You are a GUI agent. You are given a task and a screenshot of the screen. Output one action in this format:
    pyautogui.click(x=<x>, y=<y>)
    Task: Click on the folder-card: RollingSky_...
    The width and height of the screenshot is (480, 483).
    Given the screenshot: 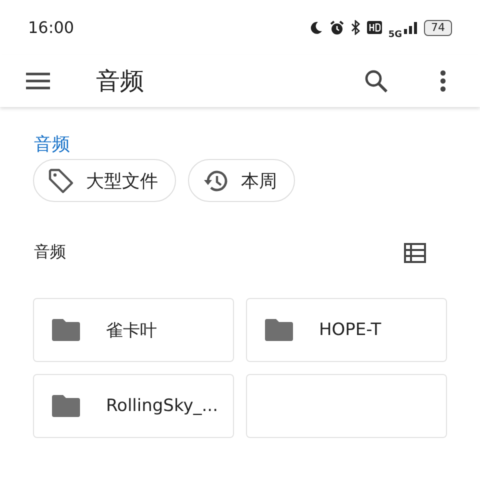 What is the action you would take?
    pyautogui.click(x=133, y=406)
    